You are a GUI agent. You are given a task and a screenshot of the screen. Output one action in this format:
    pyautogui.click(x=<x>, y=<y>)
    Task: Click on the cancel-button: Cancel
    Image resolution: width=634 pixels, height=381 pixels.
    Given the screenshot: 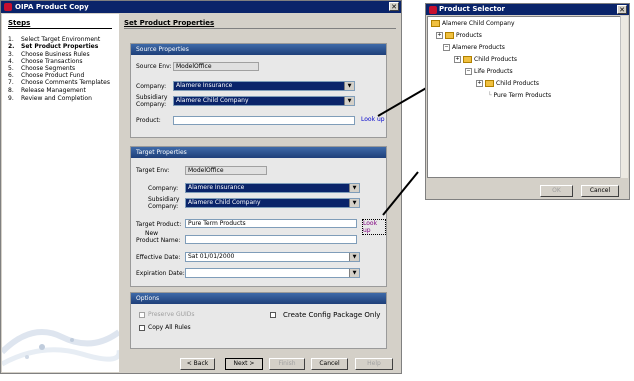 What is the action you would take?
    pyautogui.click(x=600, y=191)
    